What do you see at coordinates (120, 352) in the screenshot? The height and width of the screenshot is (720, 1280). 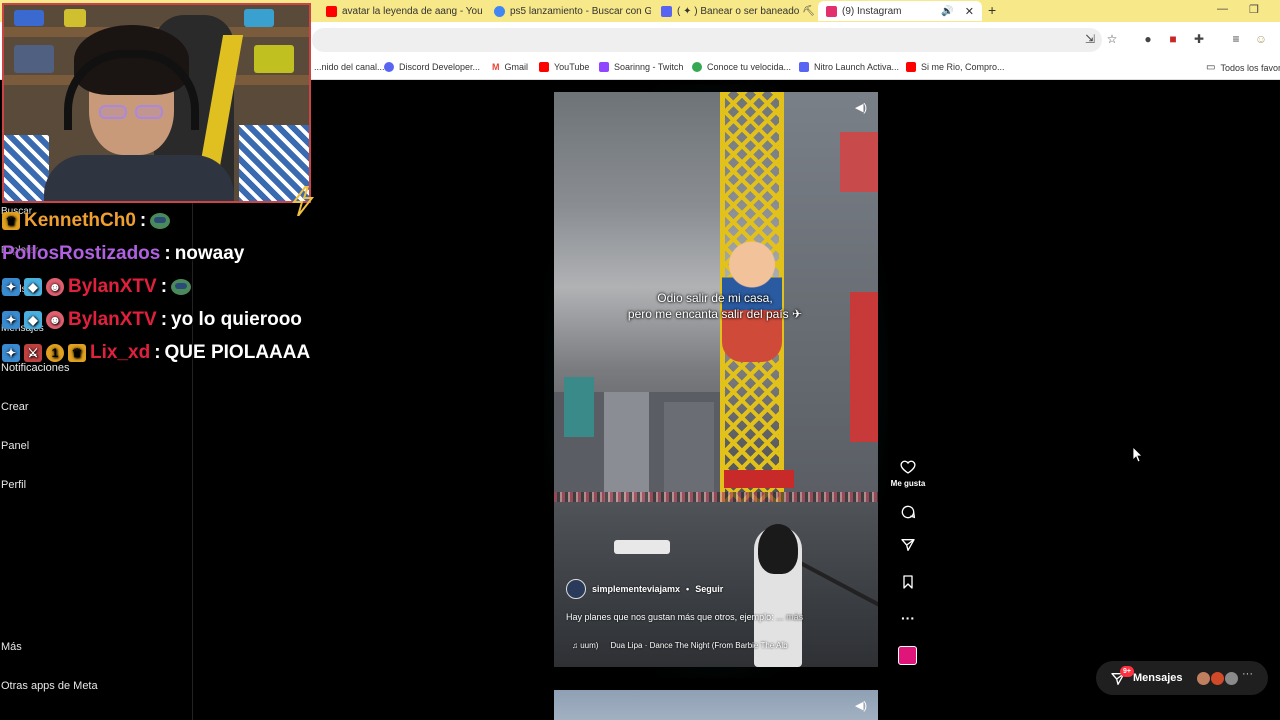 I see `chat-username: Lix_xd` at bounding box center [120, 352].